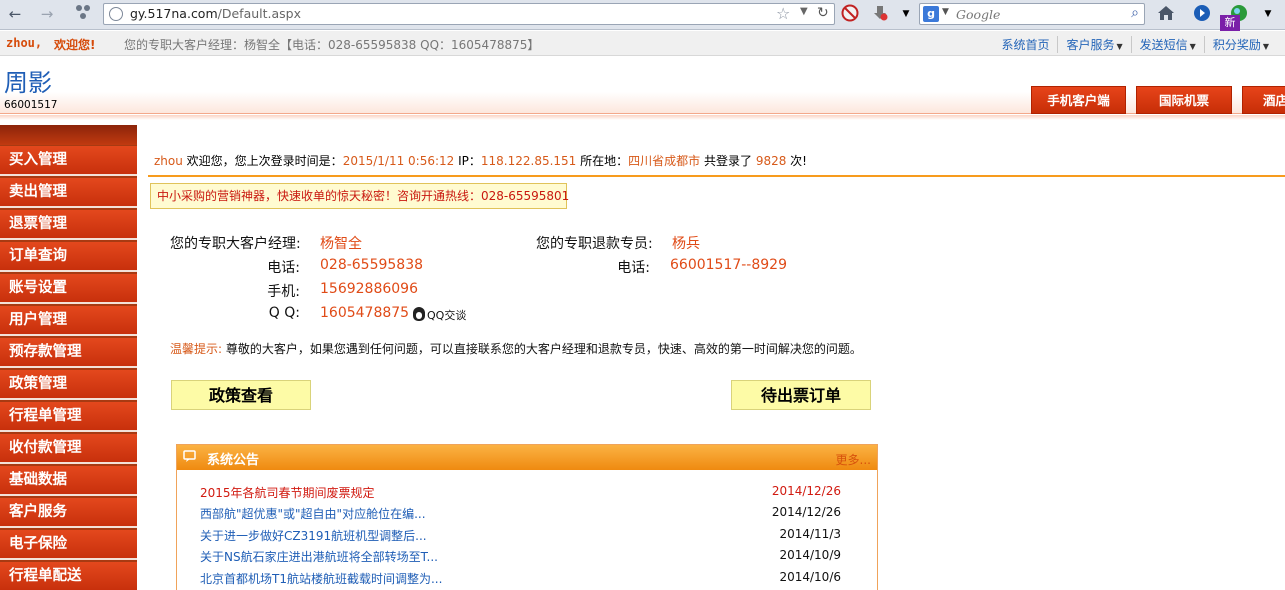  What do you see at coordinates (602, 161) in the screenshot?
I see `location-label: 所在地：` at bounding box center [602, 161].